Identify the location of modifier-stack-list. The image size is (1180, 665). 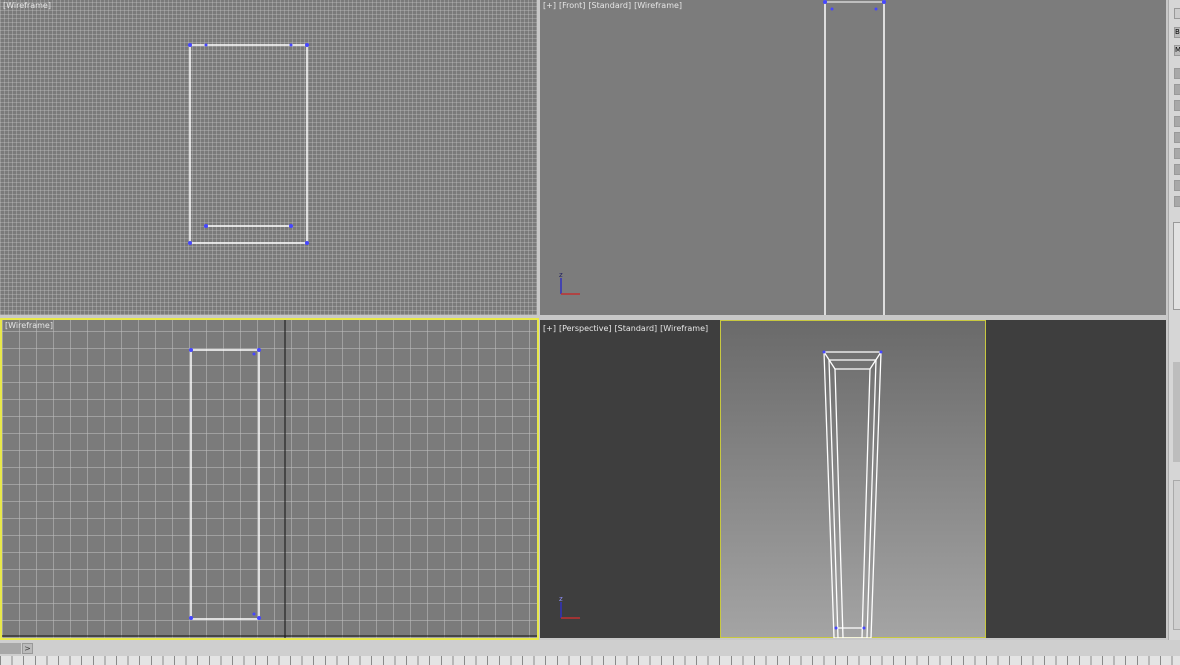
(1176, 266).